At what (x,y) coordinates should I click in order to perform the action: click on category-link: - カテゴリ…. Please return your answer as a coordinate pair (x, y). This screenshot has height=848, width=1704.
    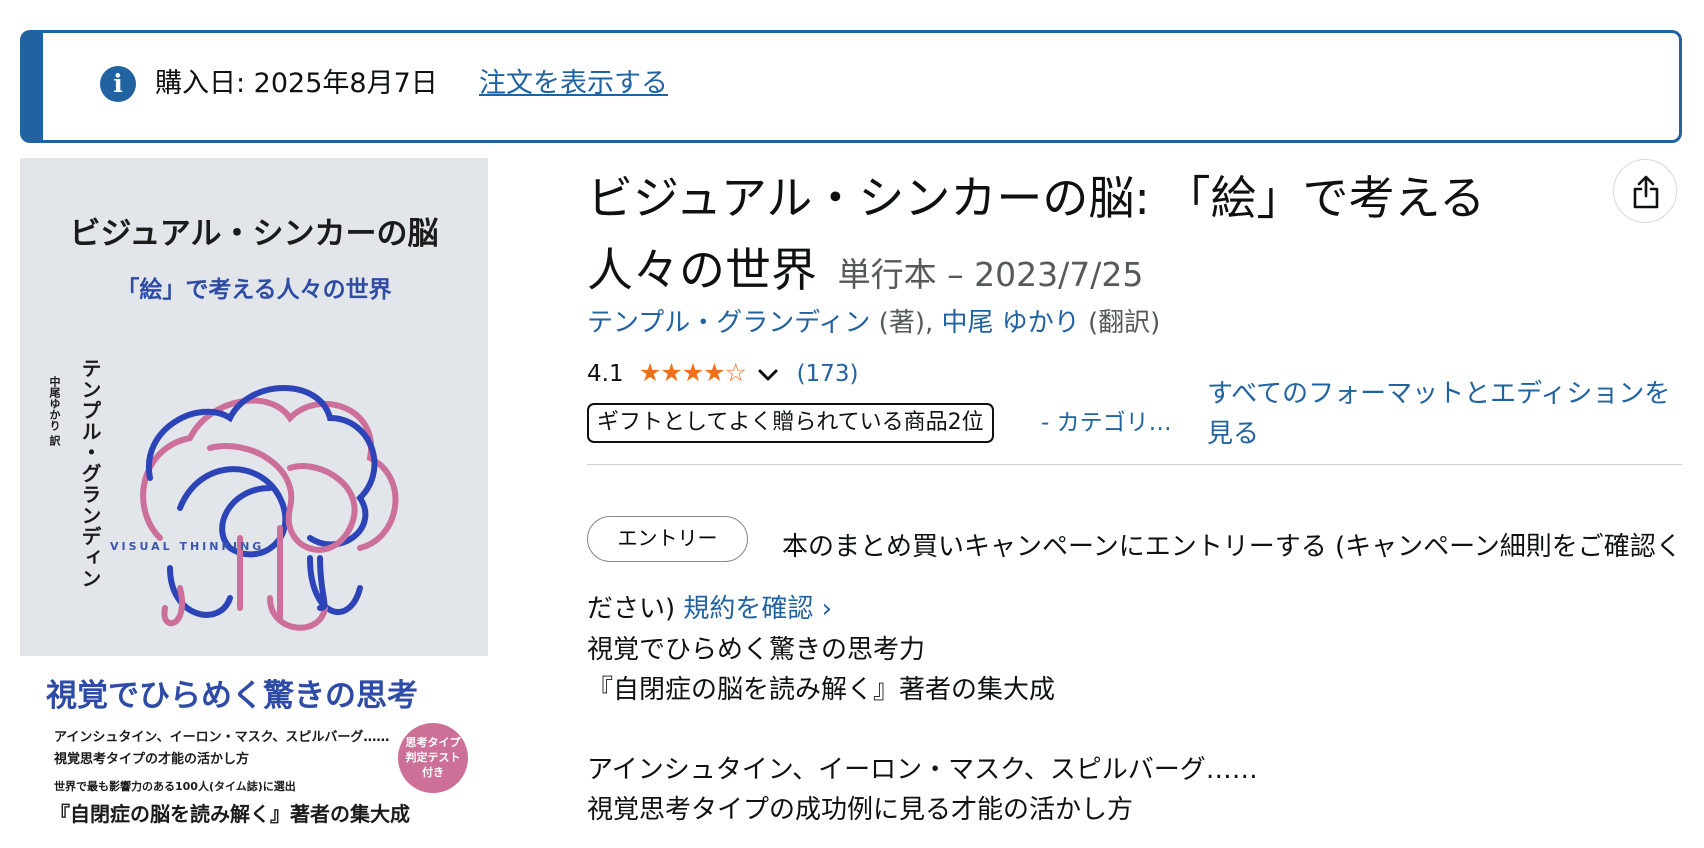
    Looking at the image, I should click on (1106, 423).